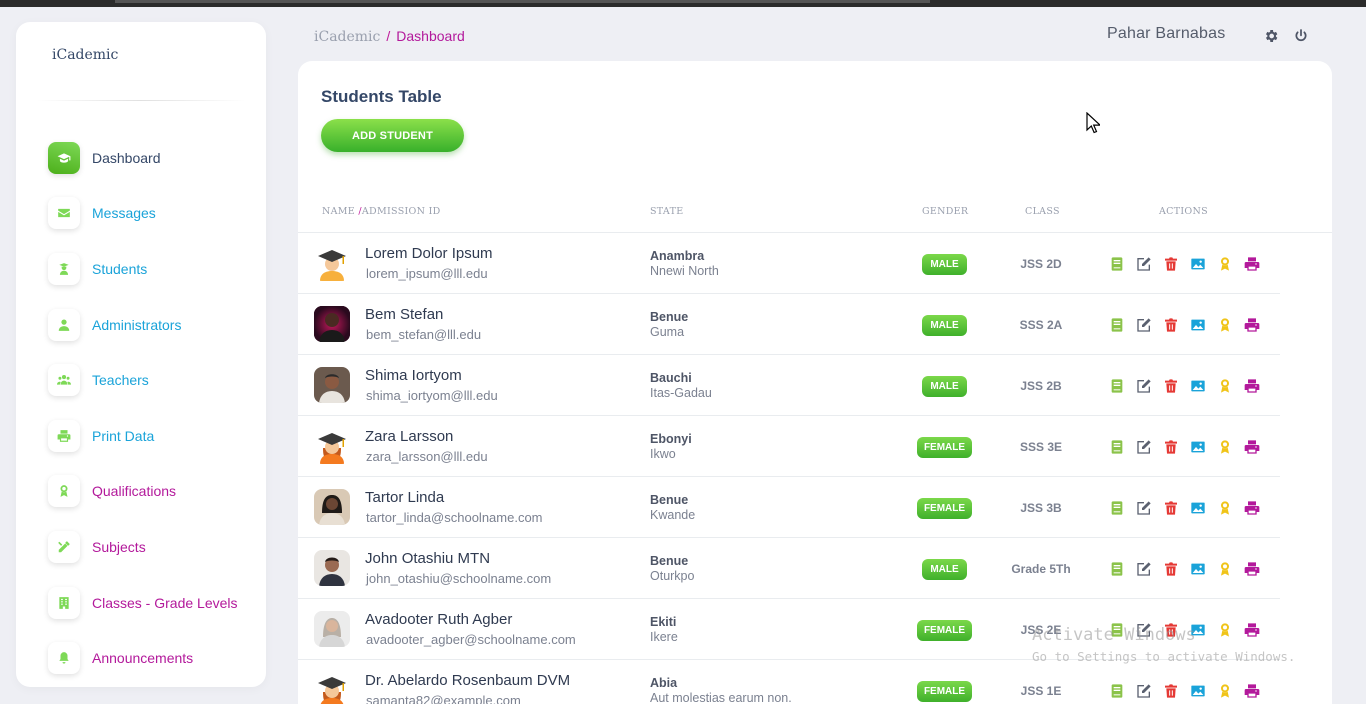  What do you see at coordinates (381, 211) in the screenshot?
I see `column-header-name: NAME /ADMISSION ID` at bounding box center [381, 211].